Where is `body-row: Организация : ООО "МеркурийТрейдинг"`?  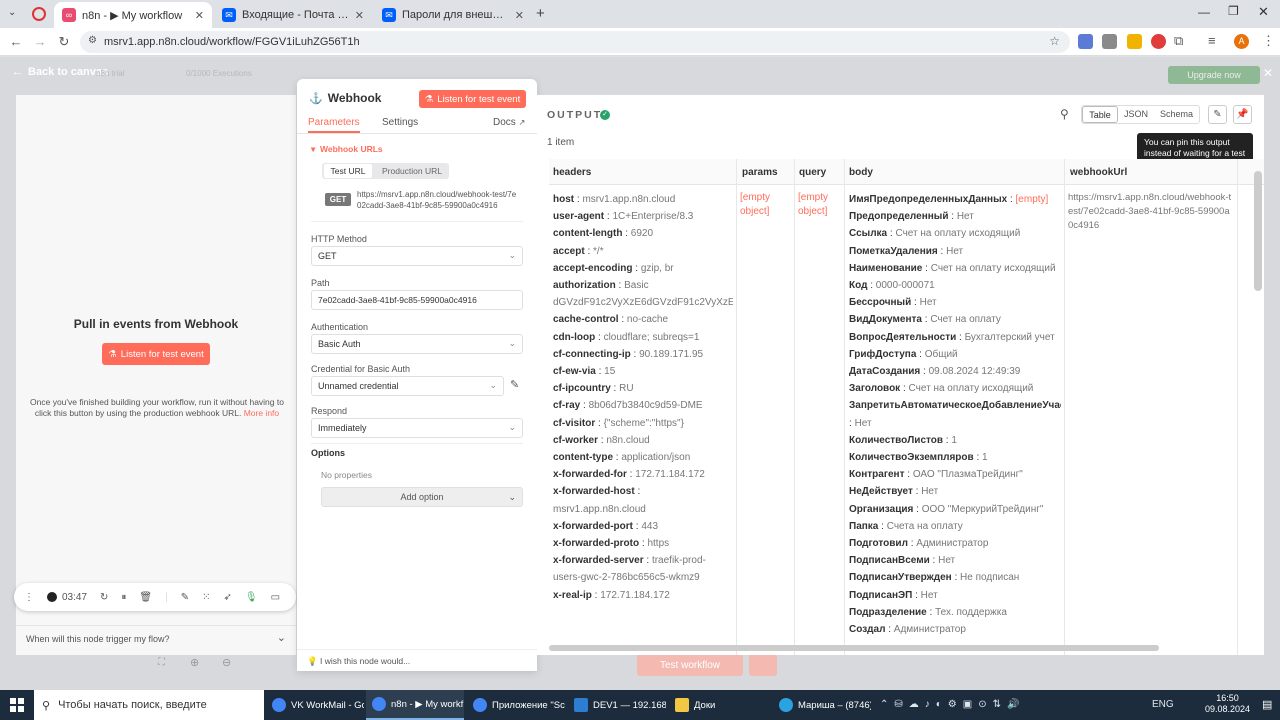 body-row: Организация : ООО "МеркурийТрейдинг" is located at coordinates (946, 509).